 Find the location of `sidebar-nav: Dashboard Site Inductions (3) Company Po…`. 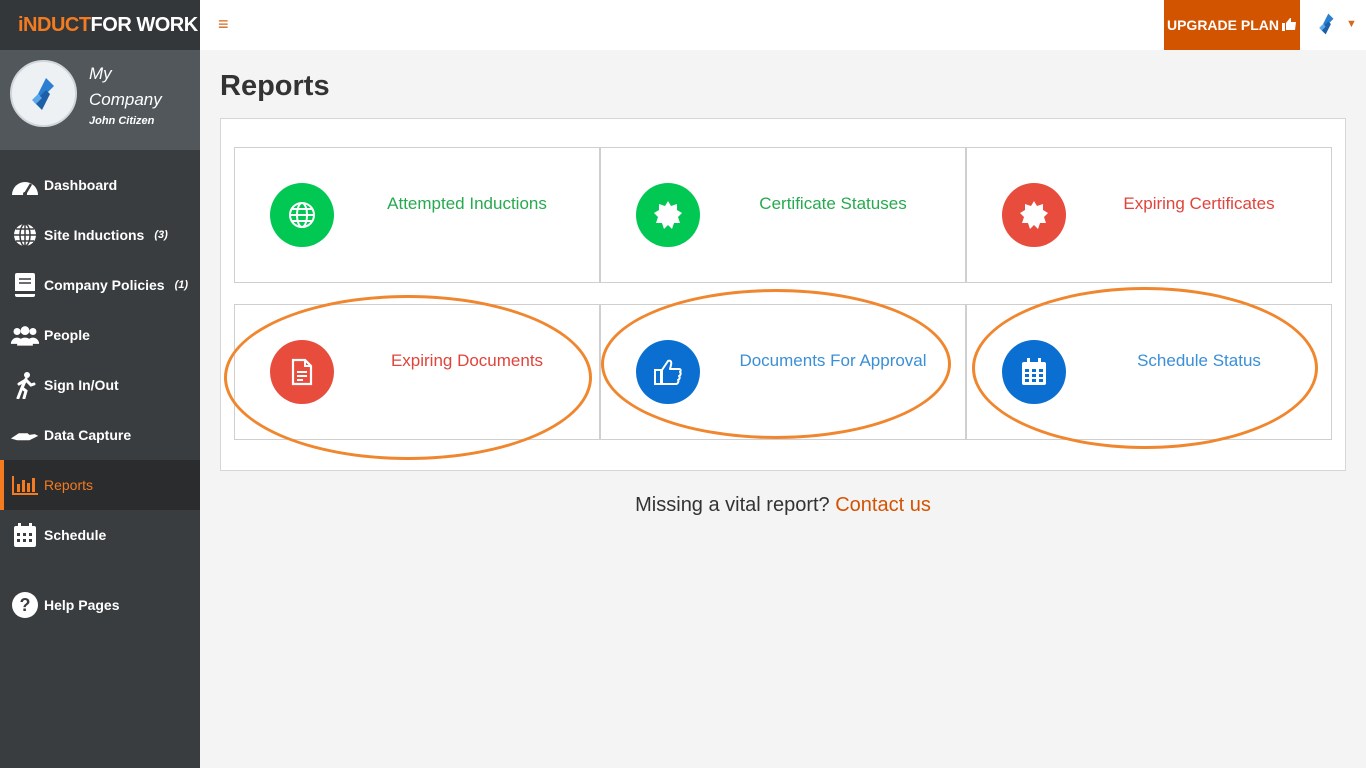

sidebar-nav: Dashboard Site Inductions (3) Company Po… is located at coordinates (100, 395).